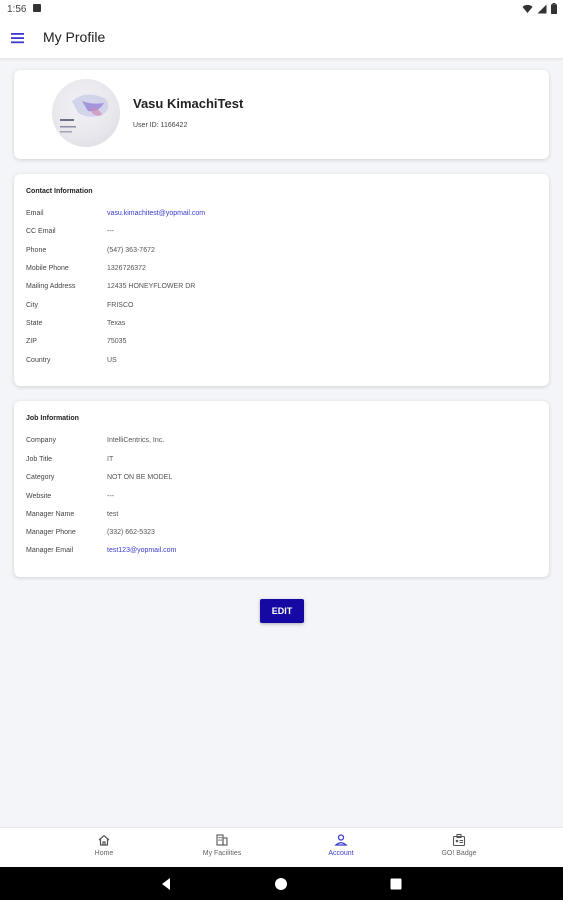  Describe the element at coordinates (59, 191) in the screenshot. I see `section-title: Contact Information` at that location.